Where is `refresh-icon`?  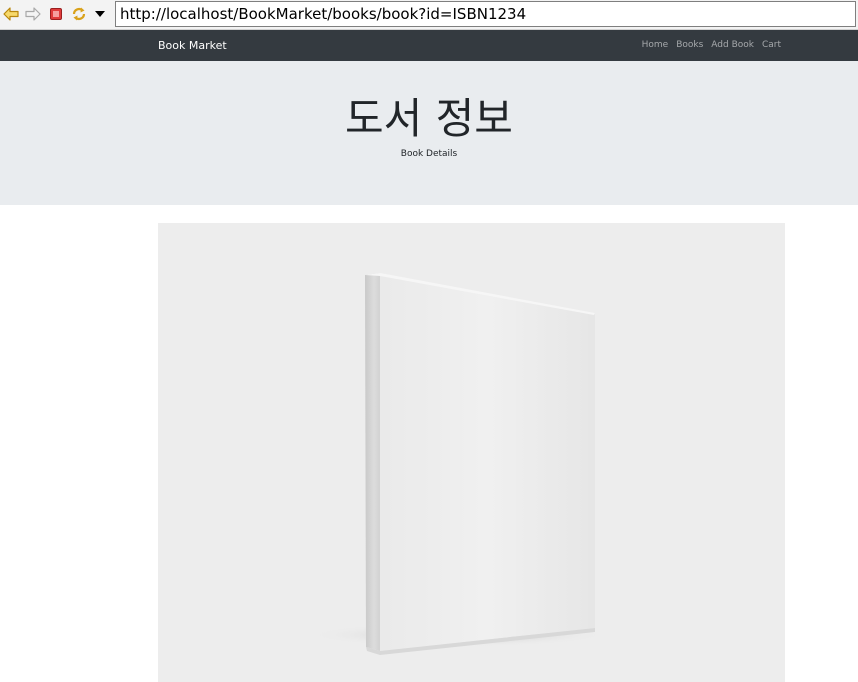 refresh-icon is located at coordinates (79, 14).